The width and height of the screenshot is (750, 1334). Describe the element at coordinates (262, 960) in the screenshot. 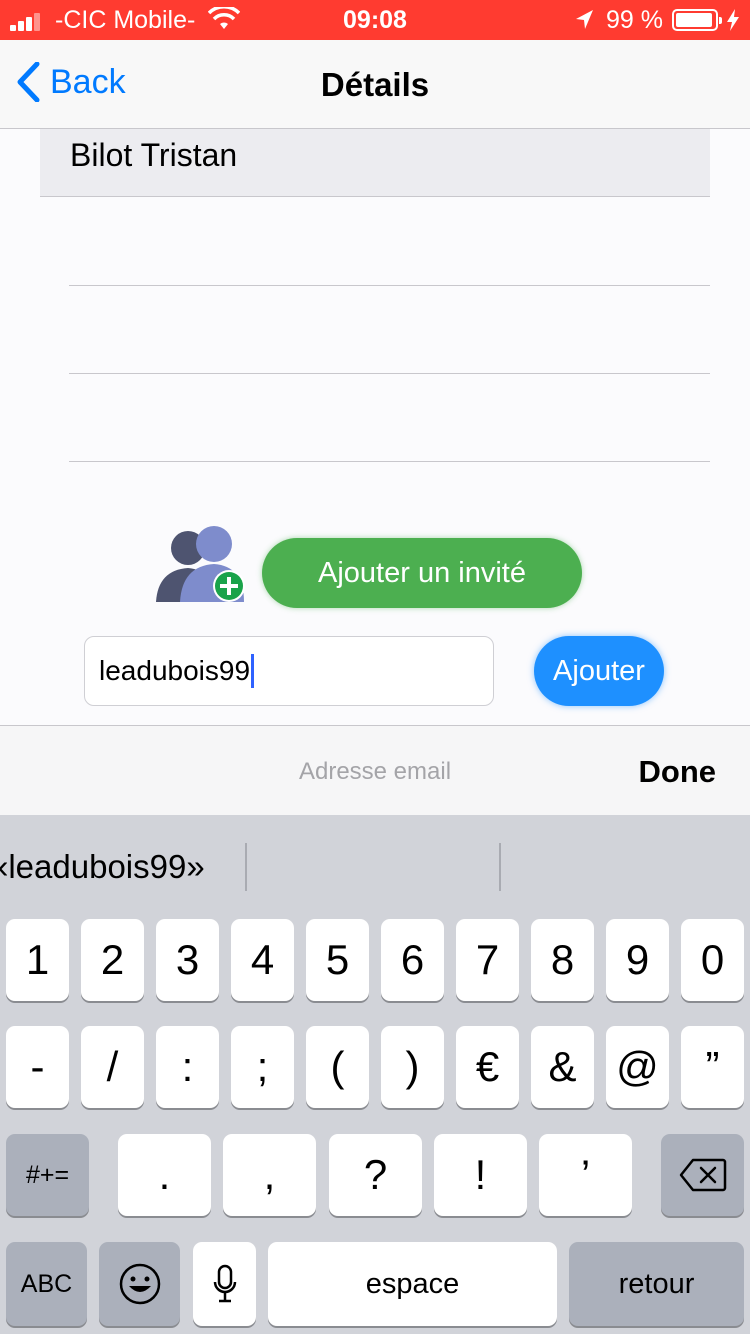

I see `key-4: 4` at that location.